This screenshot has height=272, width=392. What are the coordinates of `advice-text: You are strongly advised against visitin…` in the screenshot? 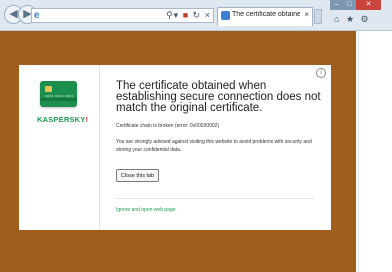 It's located at (214, 146).